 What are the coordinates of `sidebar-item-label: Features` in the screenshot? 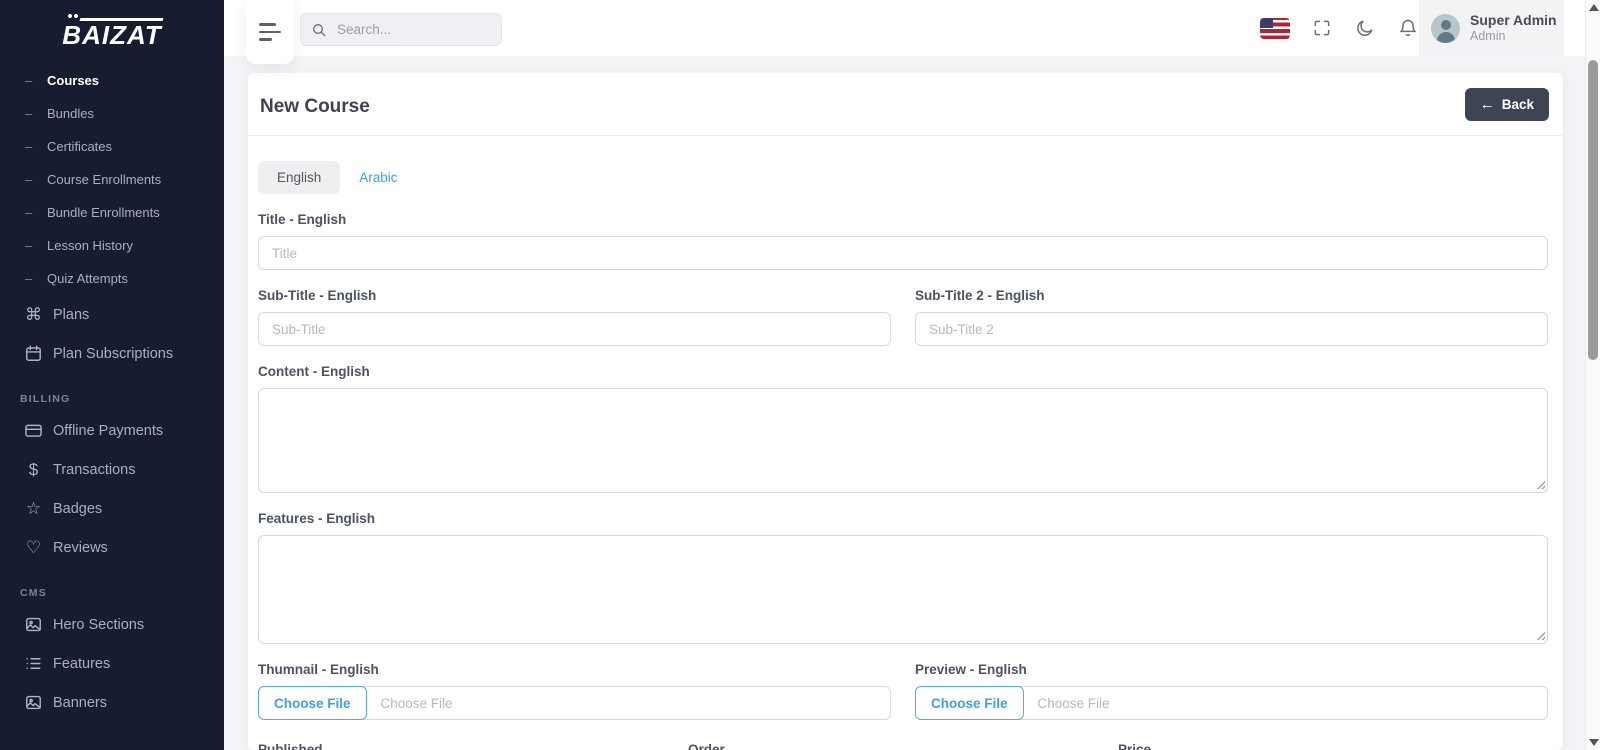 It's located at (82, 663).